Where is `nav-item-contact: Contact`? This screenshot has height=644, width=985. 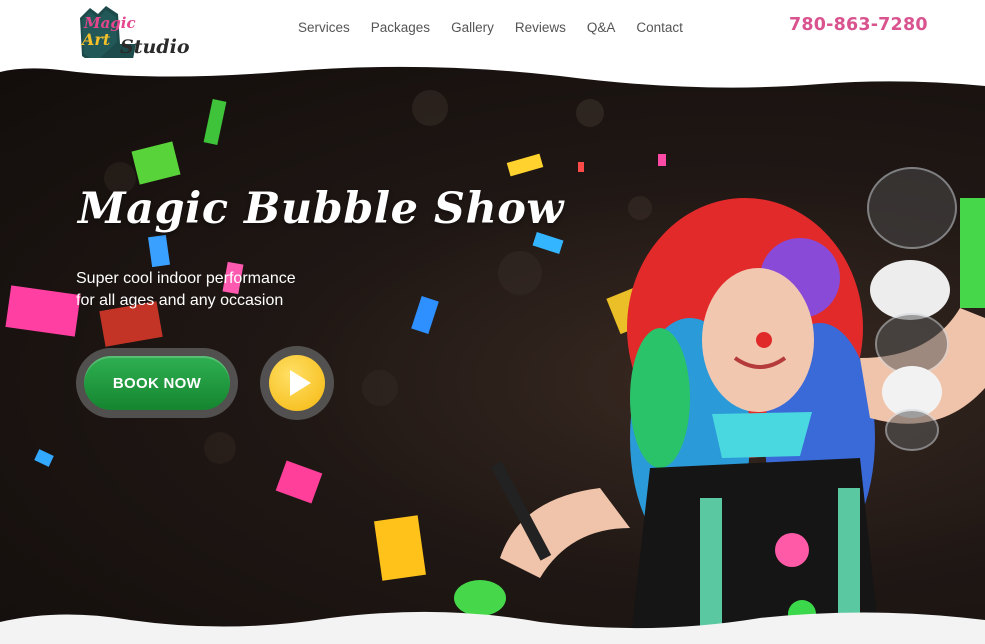 nav-item-contact: Contact is located at coordinates (659, 28).